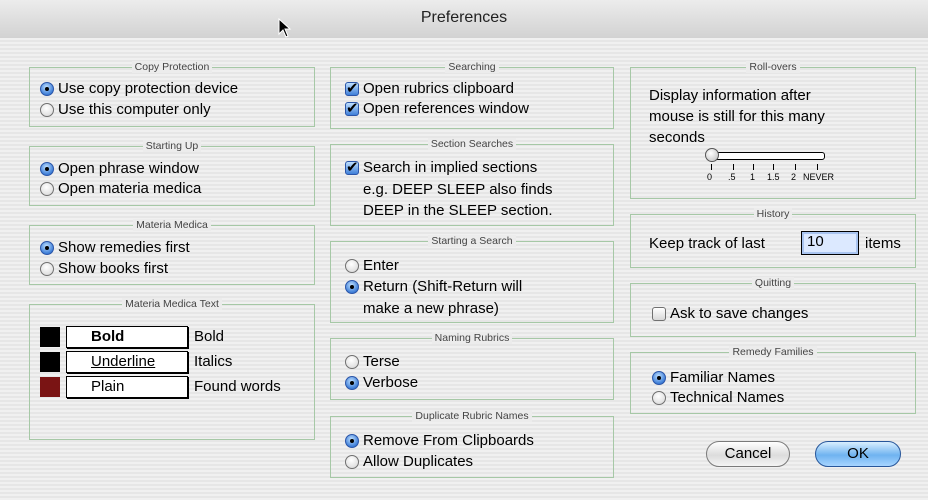 This screenshot has height=500, width=928. I want to click on style-row-found-words: Plain Found words, so click(160, 387).